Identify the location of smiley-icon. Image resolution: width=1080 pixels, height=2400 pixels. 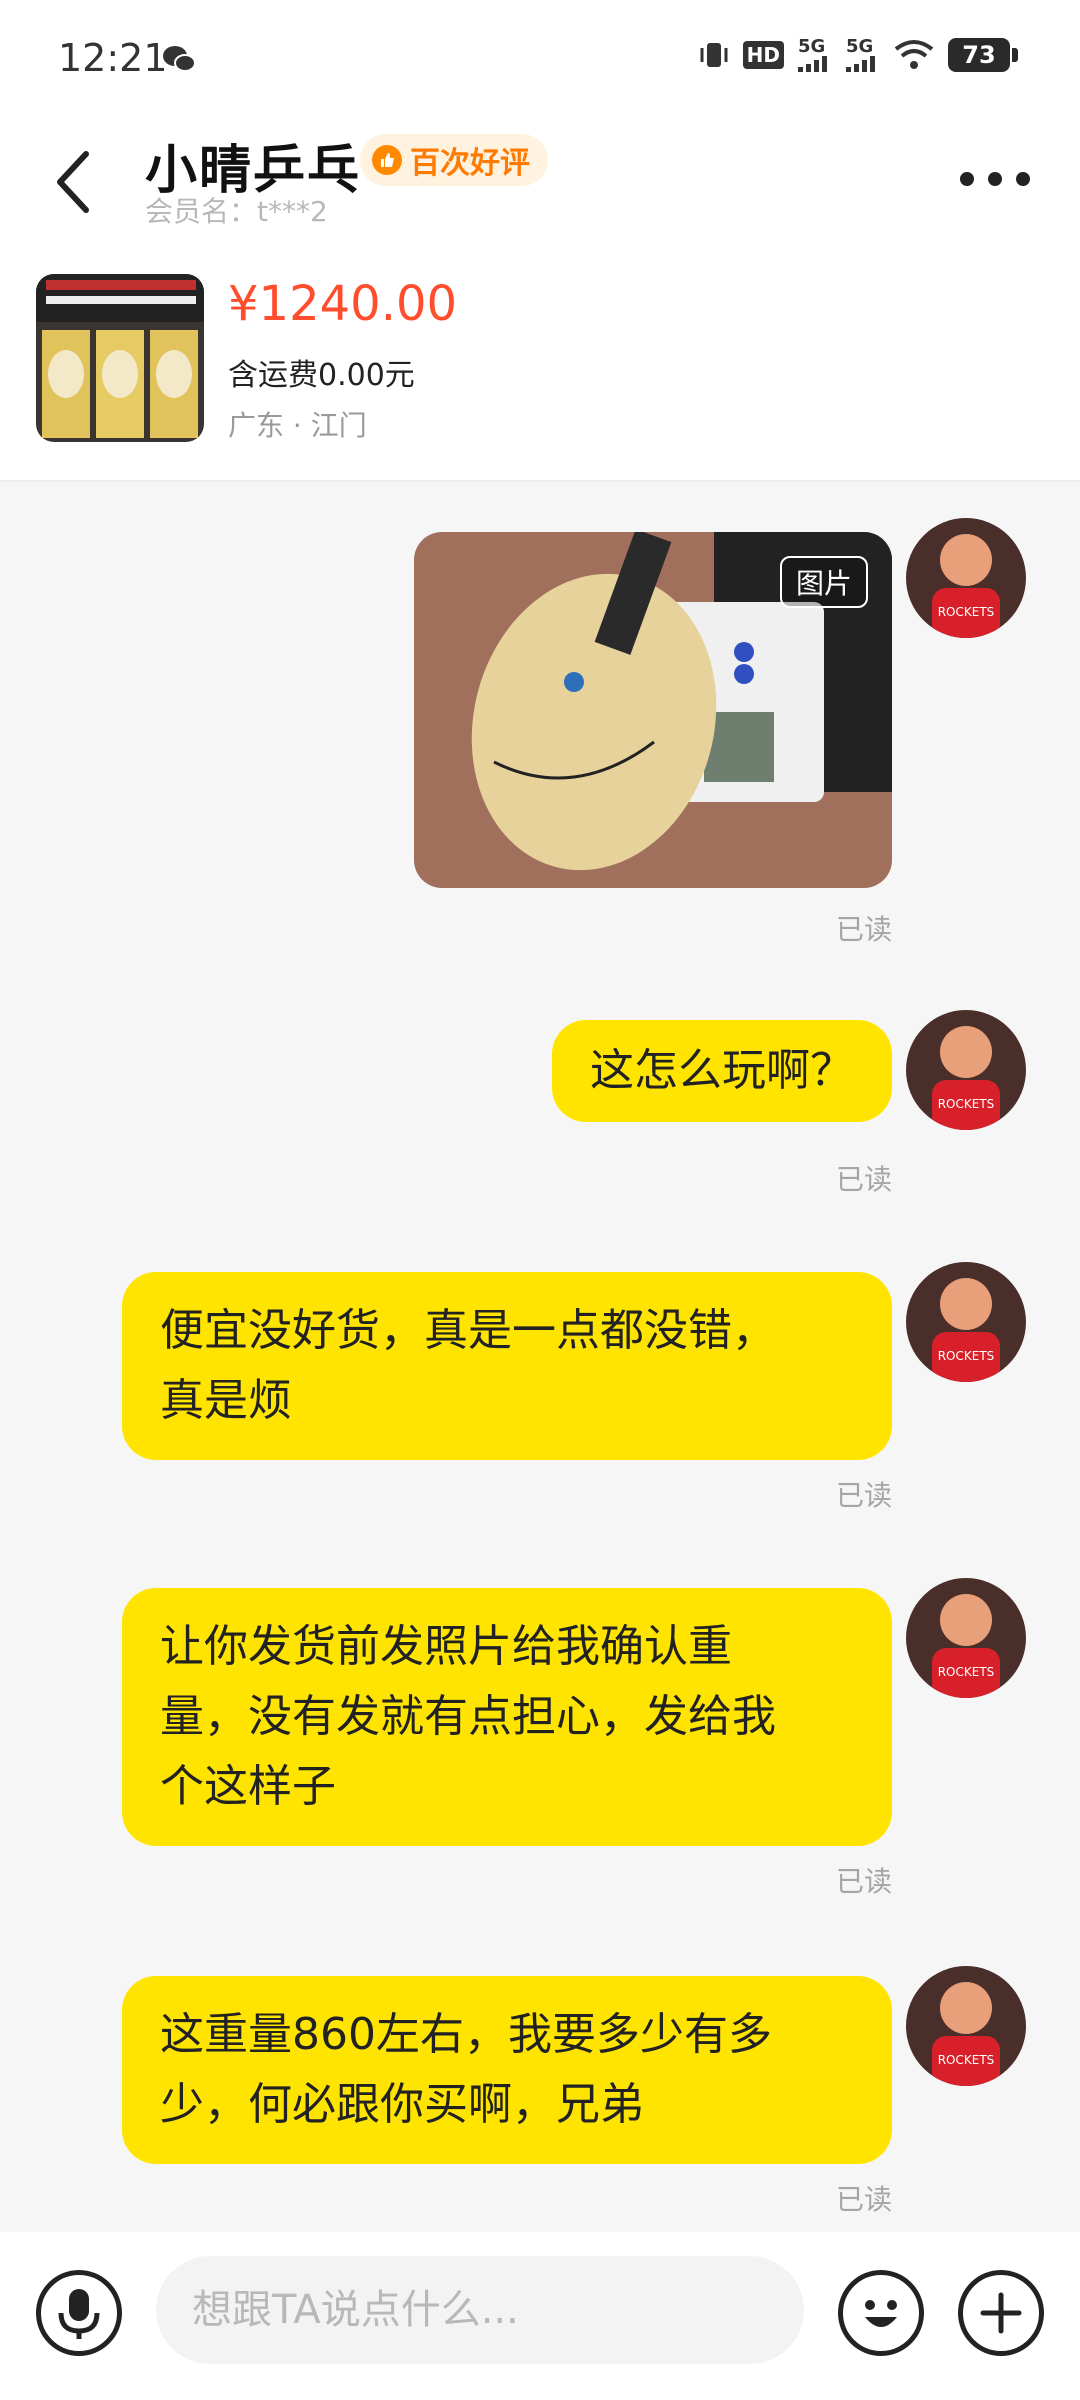
(881, 2313).